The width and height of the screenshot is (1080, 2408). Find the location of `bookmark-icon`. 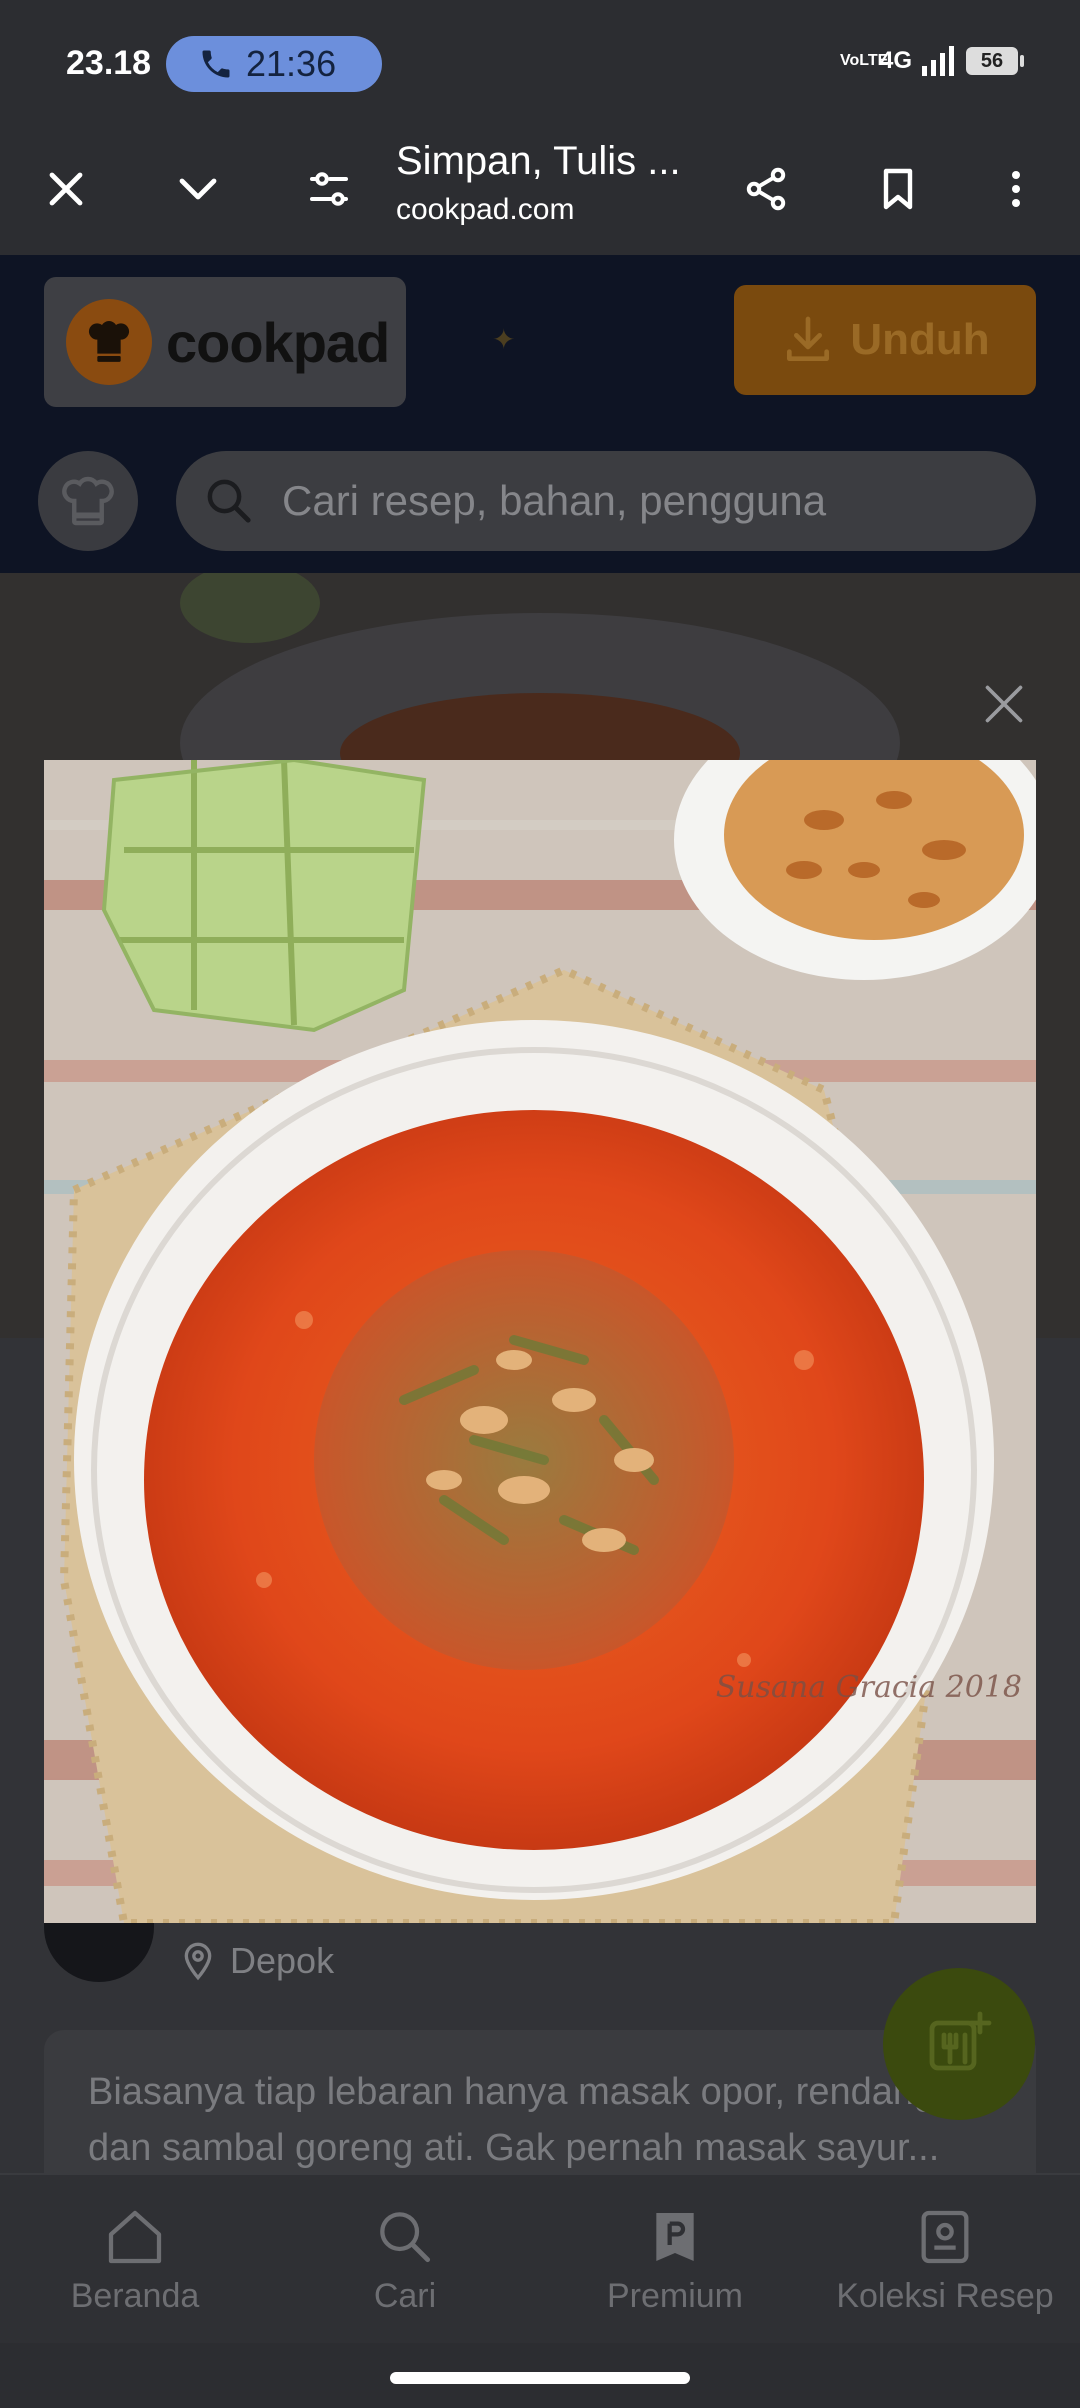

bookmark-icon is located at coordinates (898, 189).